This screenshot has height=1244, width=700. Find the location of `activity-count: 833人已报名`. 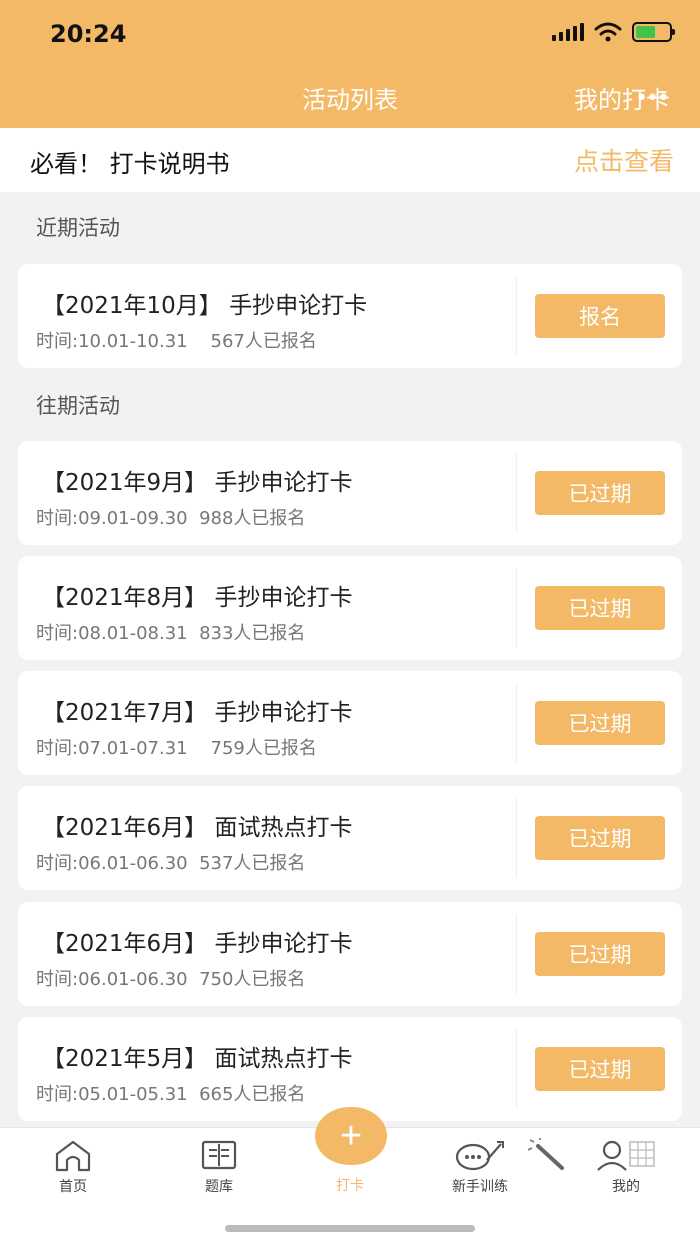

activity-count: 833人已报名 is located at coordinates (252, 633).